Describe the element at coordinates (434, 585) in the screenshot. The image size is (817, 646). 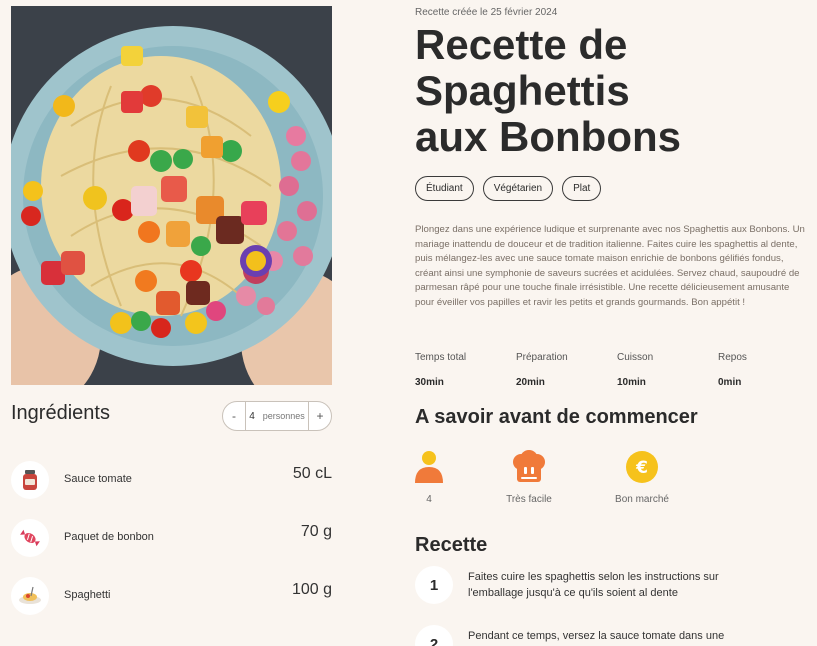
I see `step-number: 1` at that location.